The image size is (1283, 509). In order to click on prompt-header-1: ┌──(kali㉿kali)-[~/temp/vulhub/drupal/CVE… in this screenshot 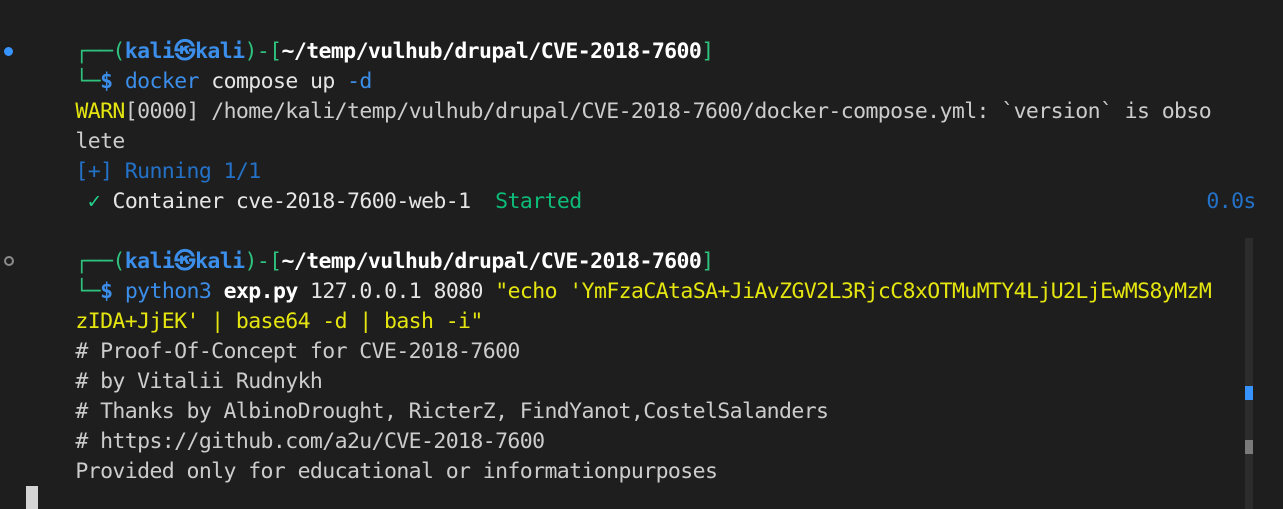, I will do `click(370, 35)`.